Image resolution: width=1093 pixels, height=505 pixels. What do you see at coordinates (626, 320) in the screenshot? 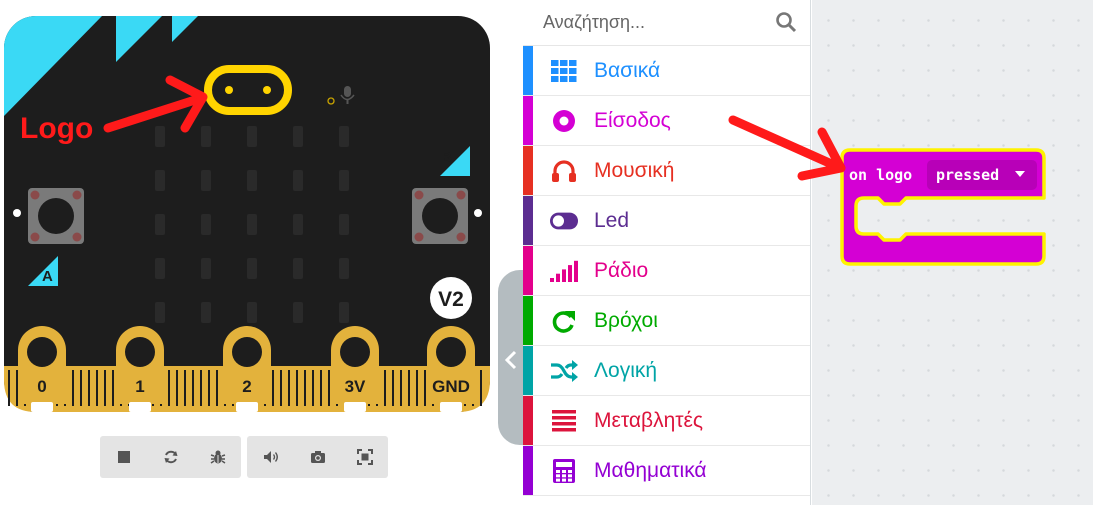
I see `category-label: Βρόχοι` at bounding box center [626, 320].